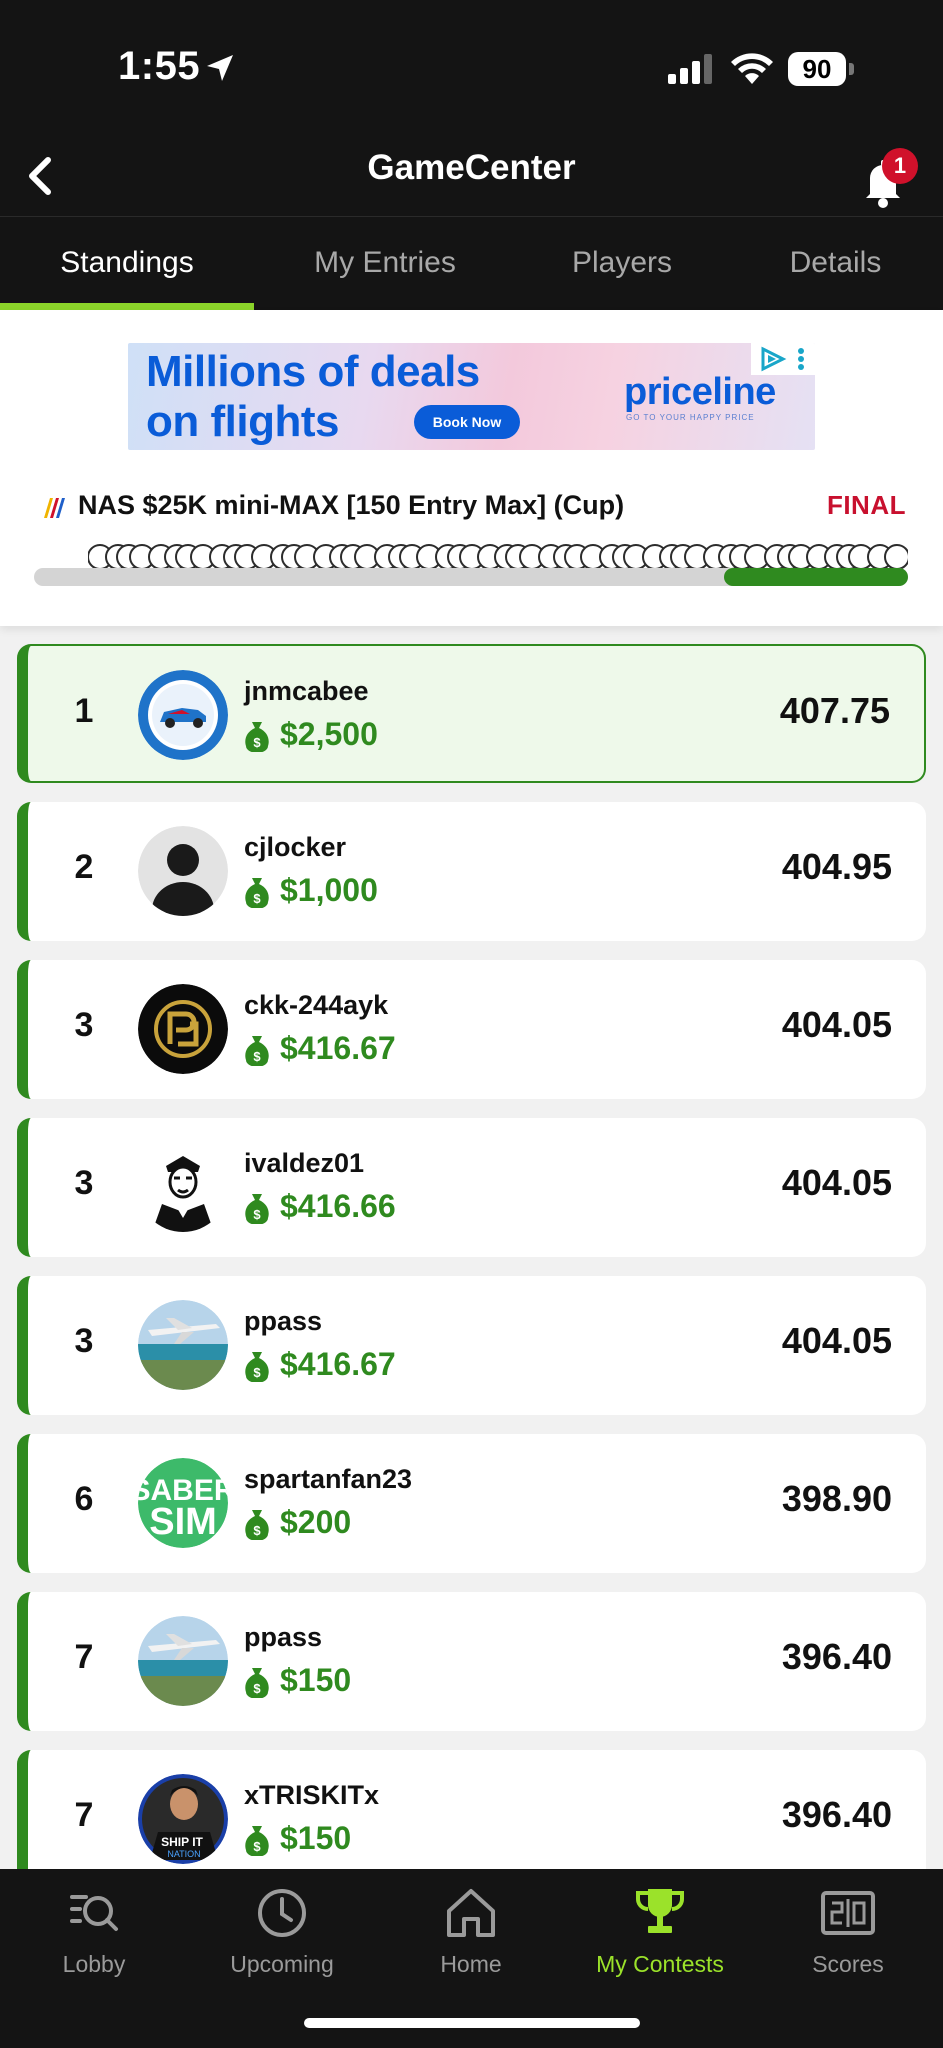 Image resolution: width=943 pixels, height=2048 pixels. I want to click on saber-sim-avatar: SABER SIM, so click(183, 1503).